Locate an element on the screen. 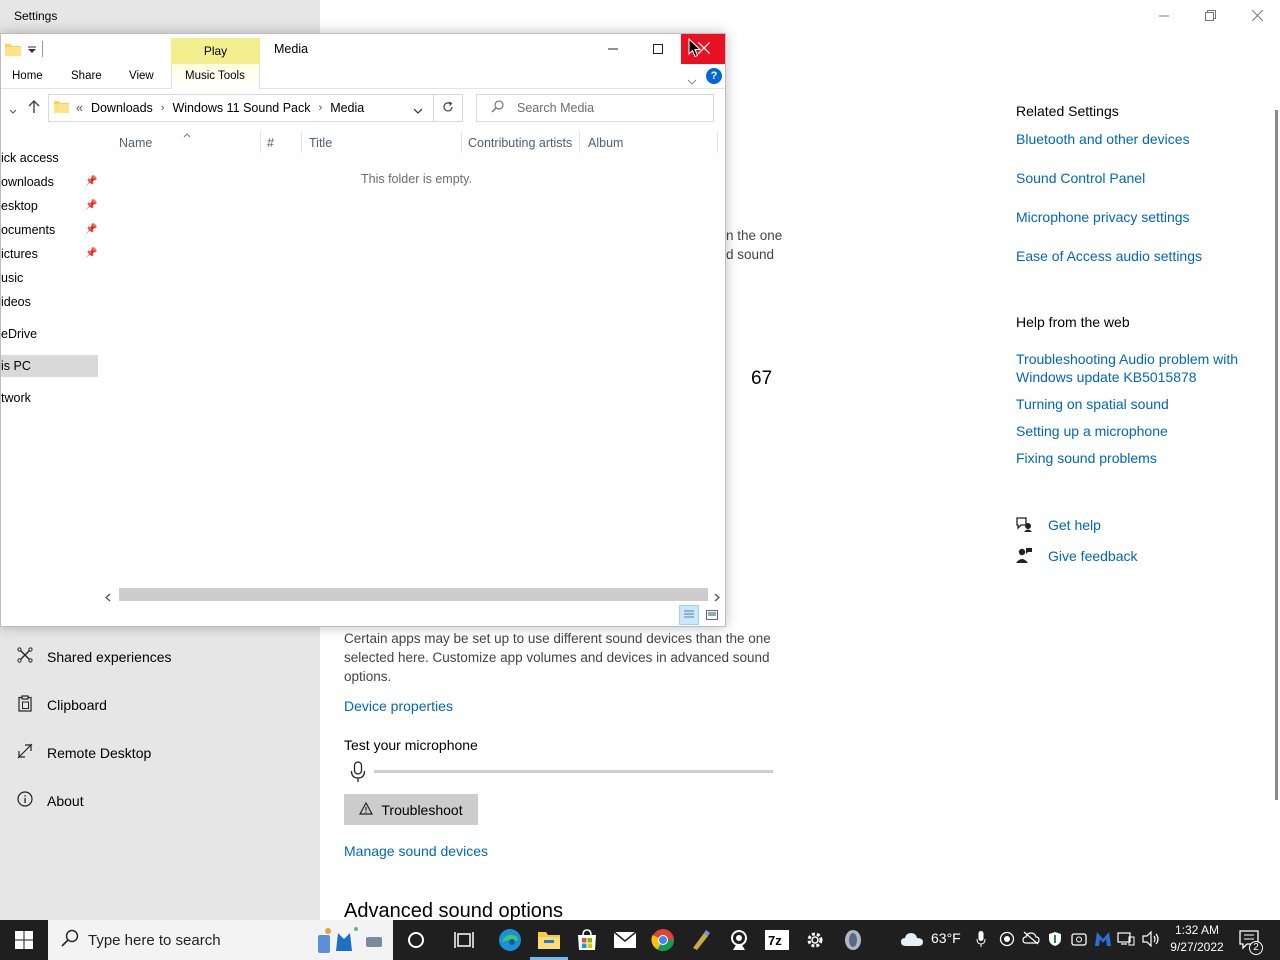 This screenshot has height=960, width=1280. tab-share: Share is located at coordinates (86, 76).